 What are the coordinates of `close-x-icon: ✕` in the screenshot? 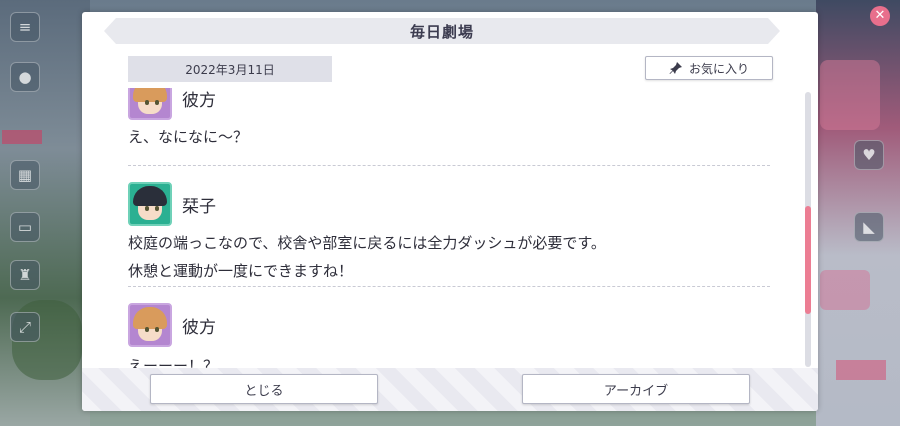 It's located at (880, 16).